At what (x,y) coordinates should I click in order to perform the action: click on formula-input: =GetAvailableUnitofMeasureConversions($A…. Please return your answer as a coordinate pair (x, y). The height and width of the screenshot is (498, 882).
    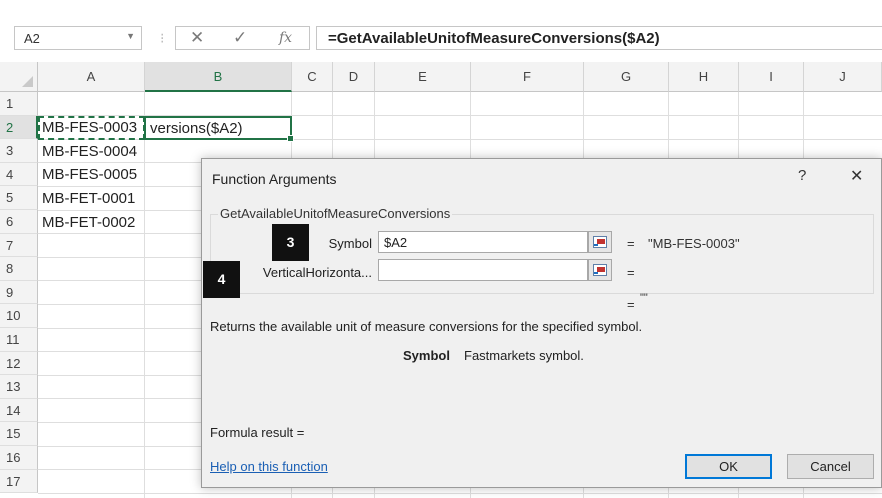
    Looking at the image, I should click on (599, 38).